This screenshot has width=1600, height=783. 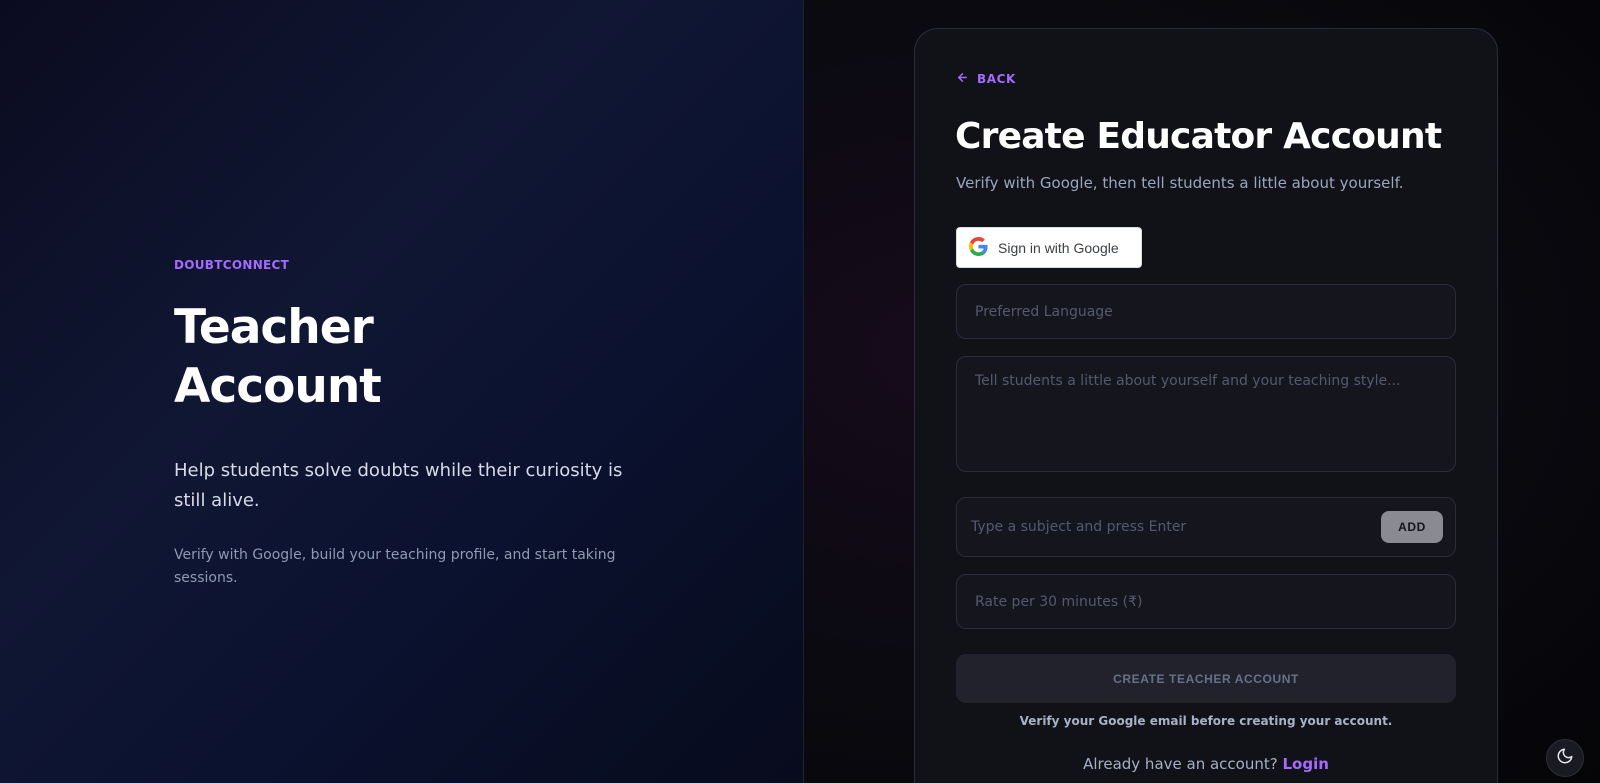 I want to click on arrow-left-icon, so click(x=962, y=79).